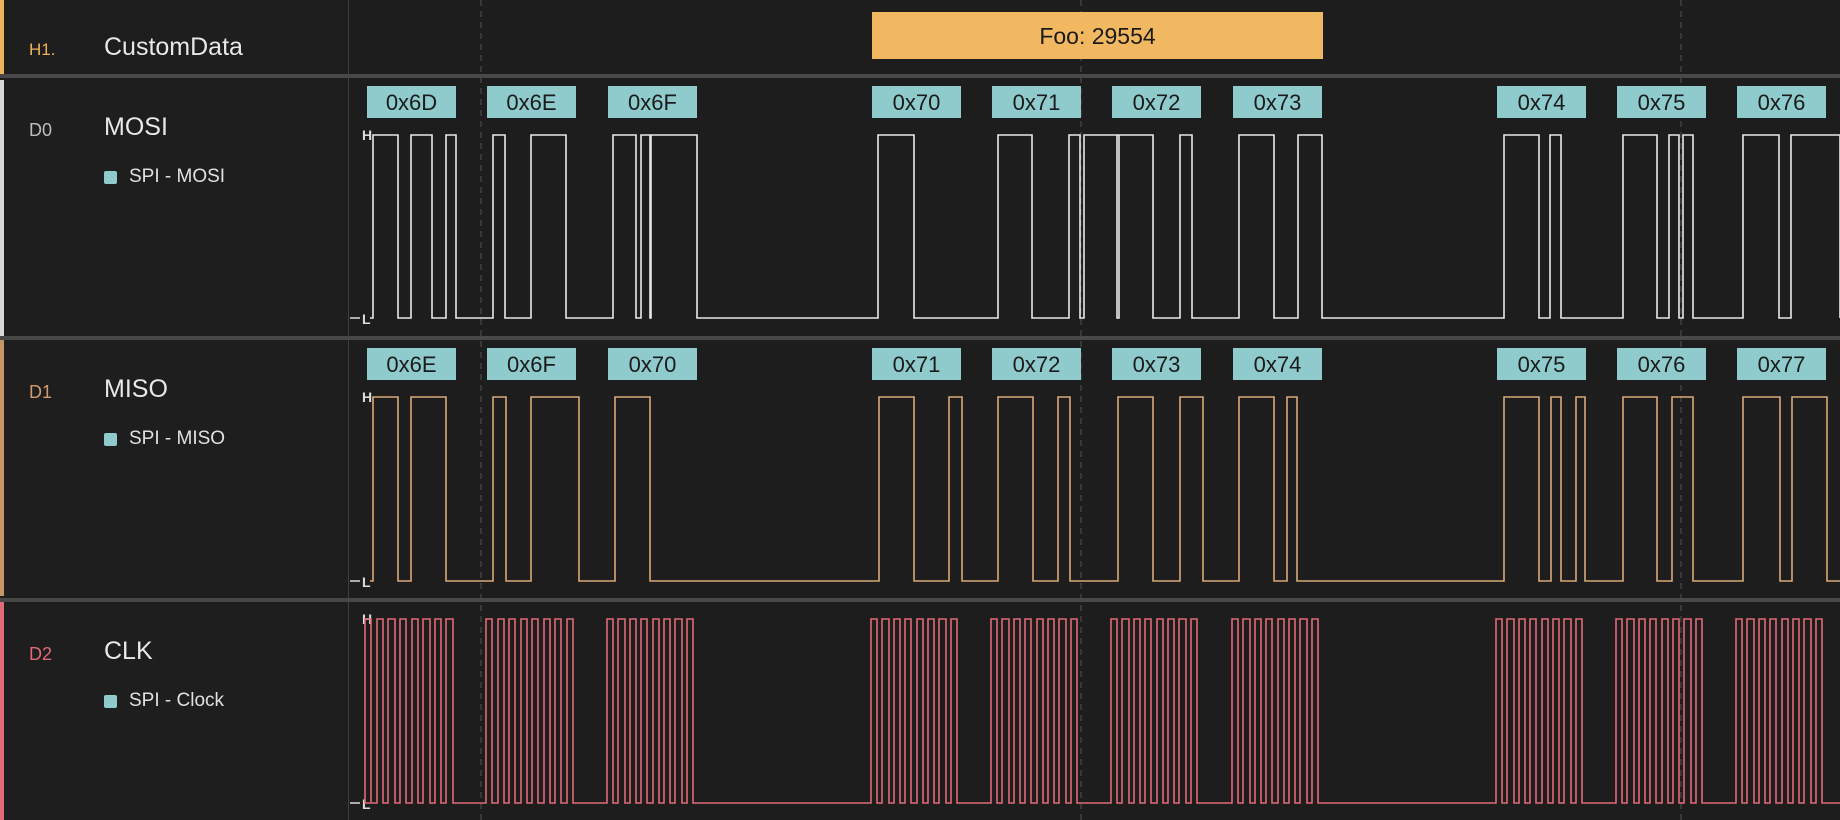  Describe the element at coordinates (1662, 364) in the screenshot. I see `miso-byte-label: 0x76` at that location.